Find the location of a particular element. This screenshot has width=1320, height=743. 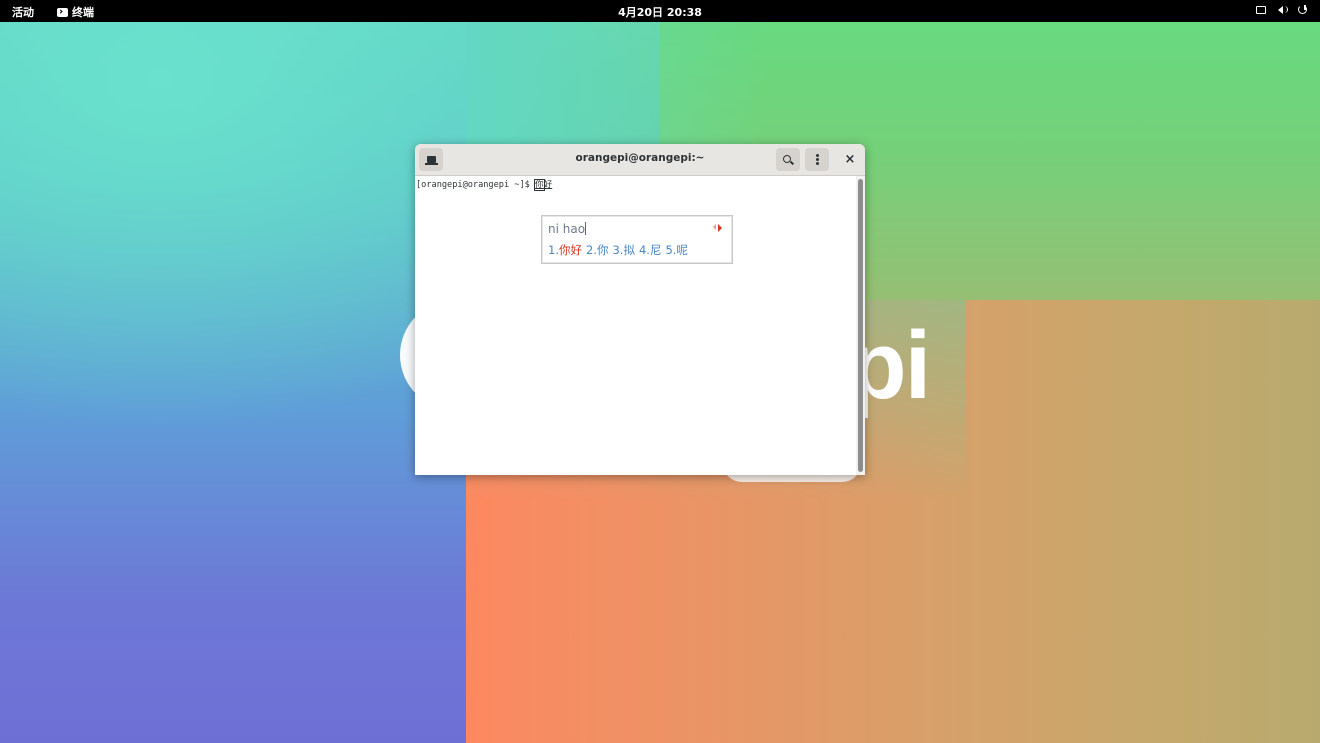

search-button is located at coordinates (788, 159).